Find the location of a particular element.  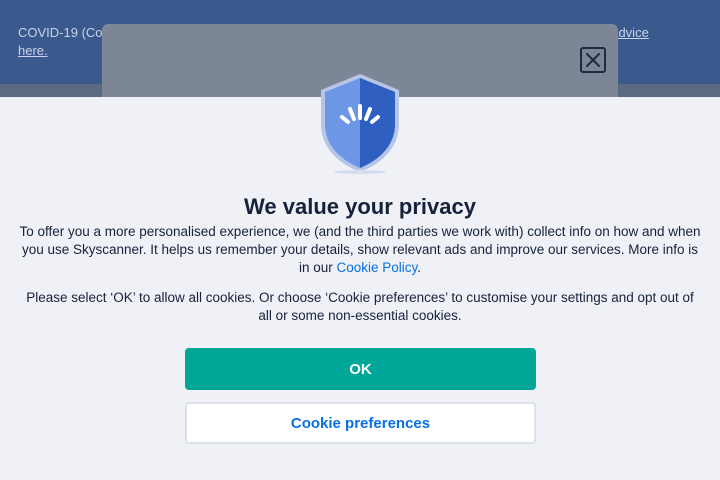

close-button is located at coordinates (593, 60).